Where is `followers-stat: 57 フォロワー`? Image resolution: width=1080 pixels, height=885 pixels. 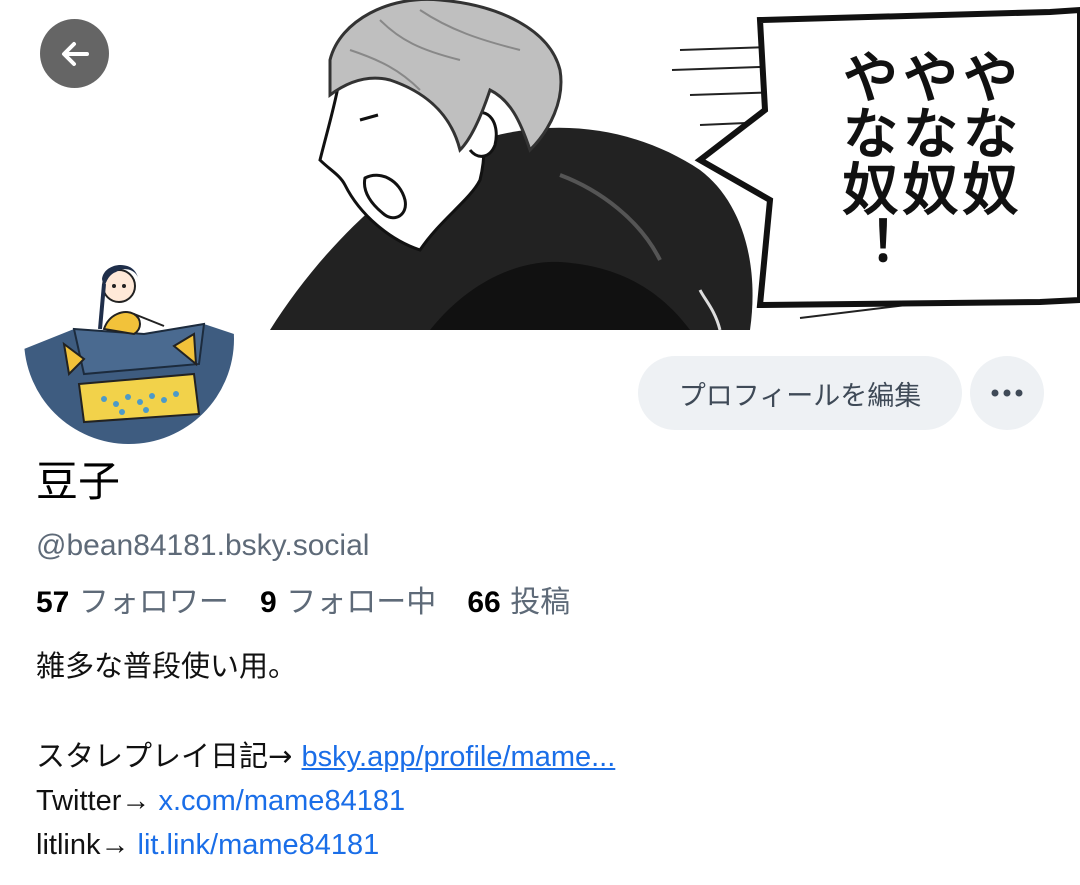 followers-stat: 57 フォロワー is located at coordinates (137, 602).